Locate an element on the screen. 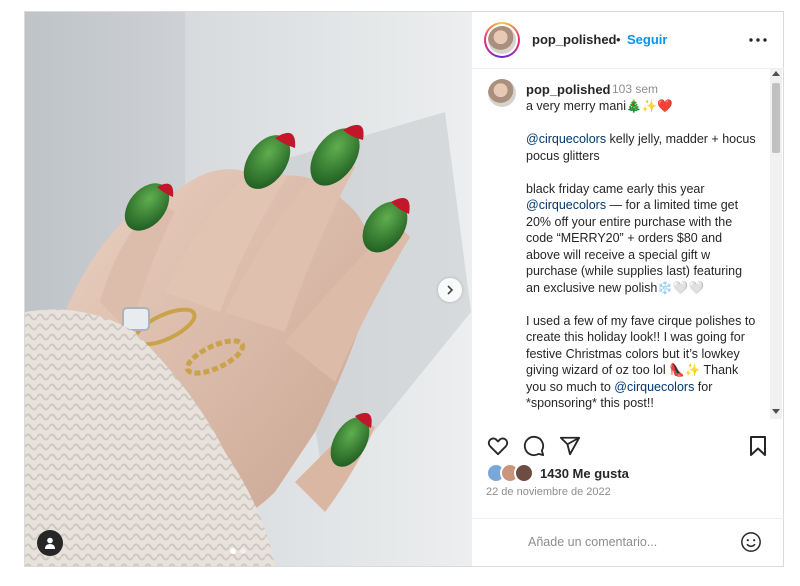 This screenshot has height=586, width=800. user-tag-icon is located at coordinates (50, 543).